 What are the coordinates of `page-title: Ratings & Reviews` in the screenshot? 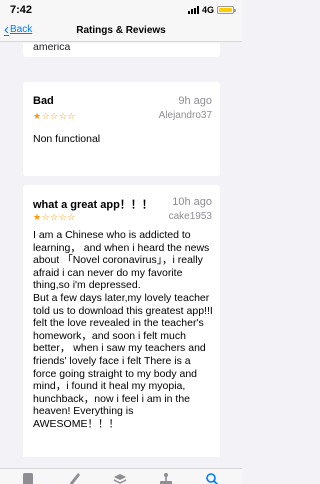 It's located at (121, 30).